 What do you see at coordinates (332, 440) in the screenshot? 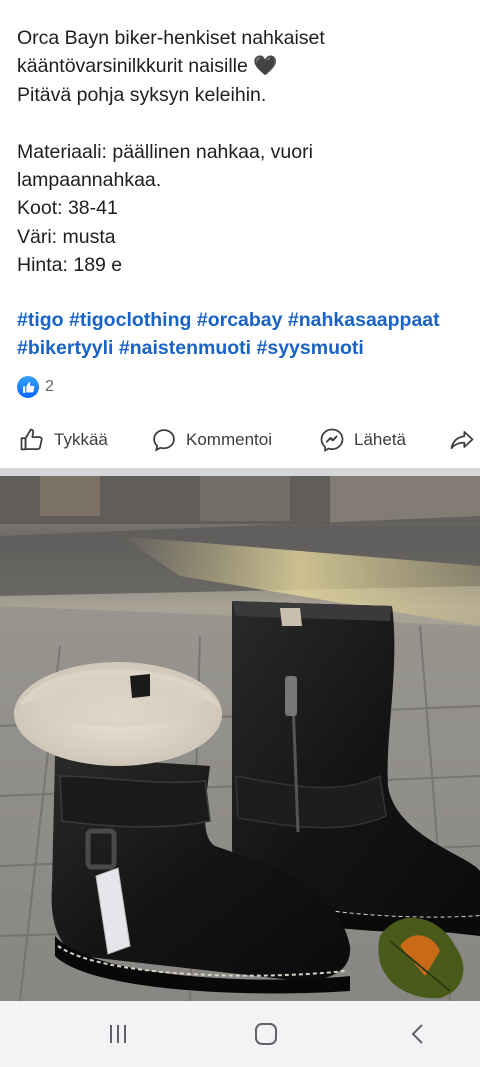
I see `messenger-icon` at bounding box center [332, 440].